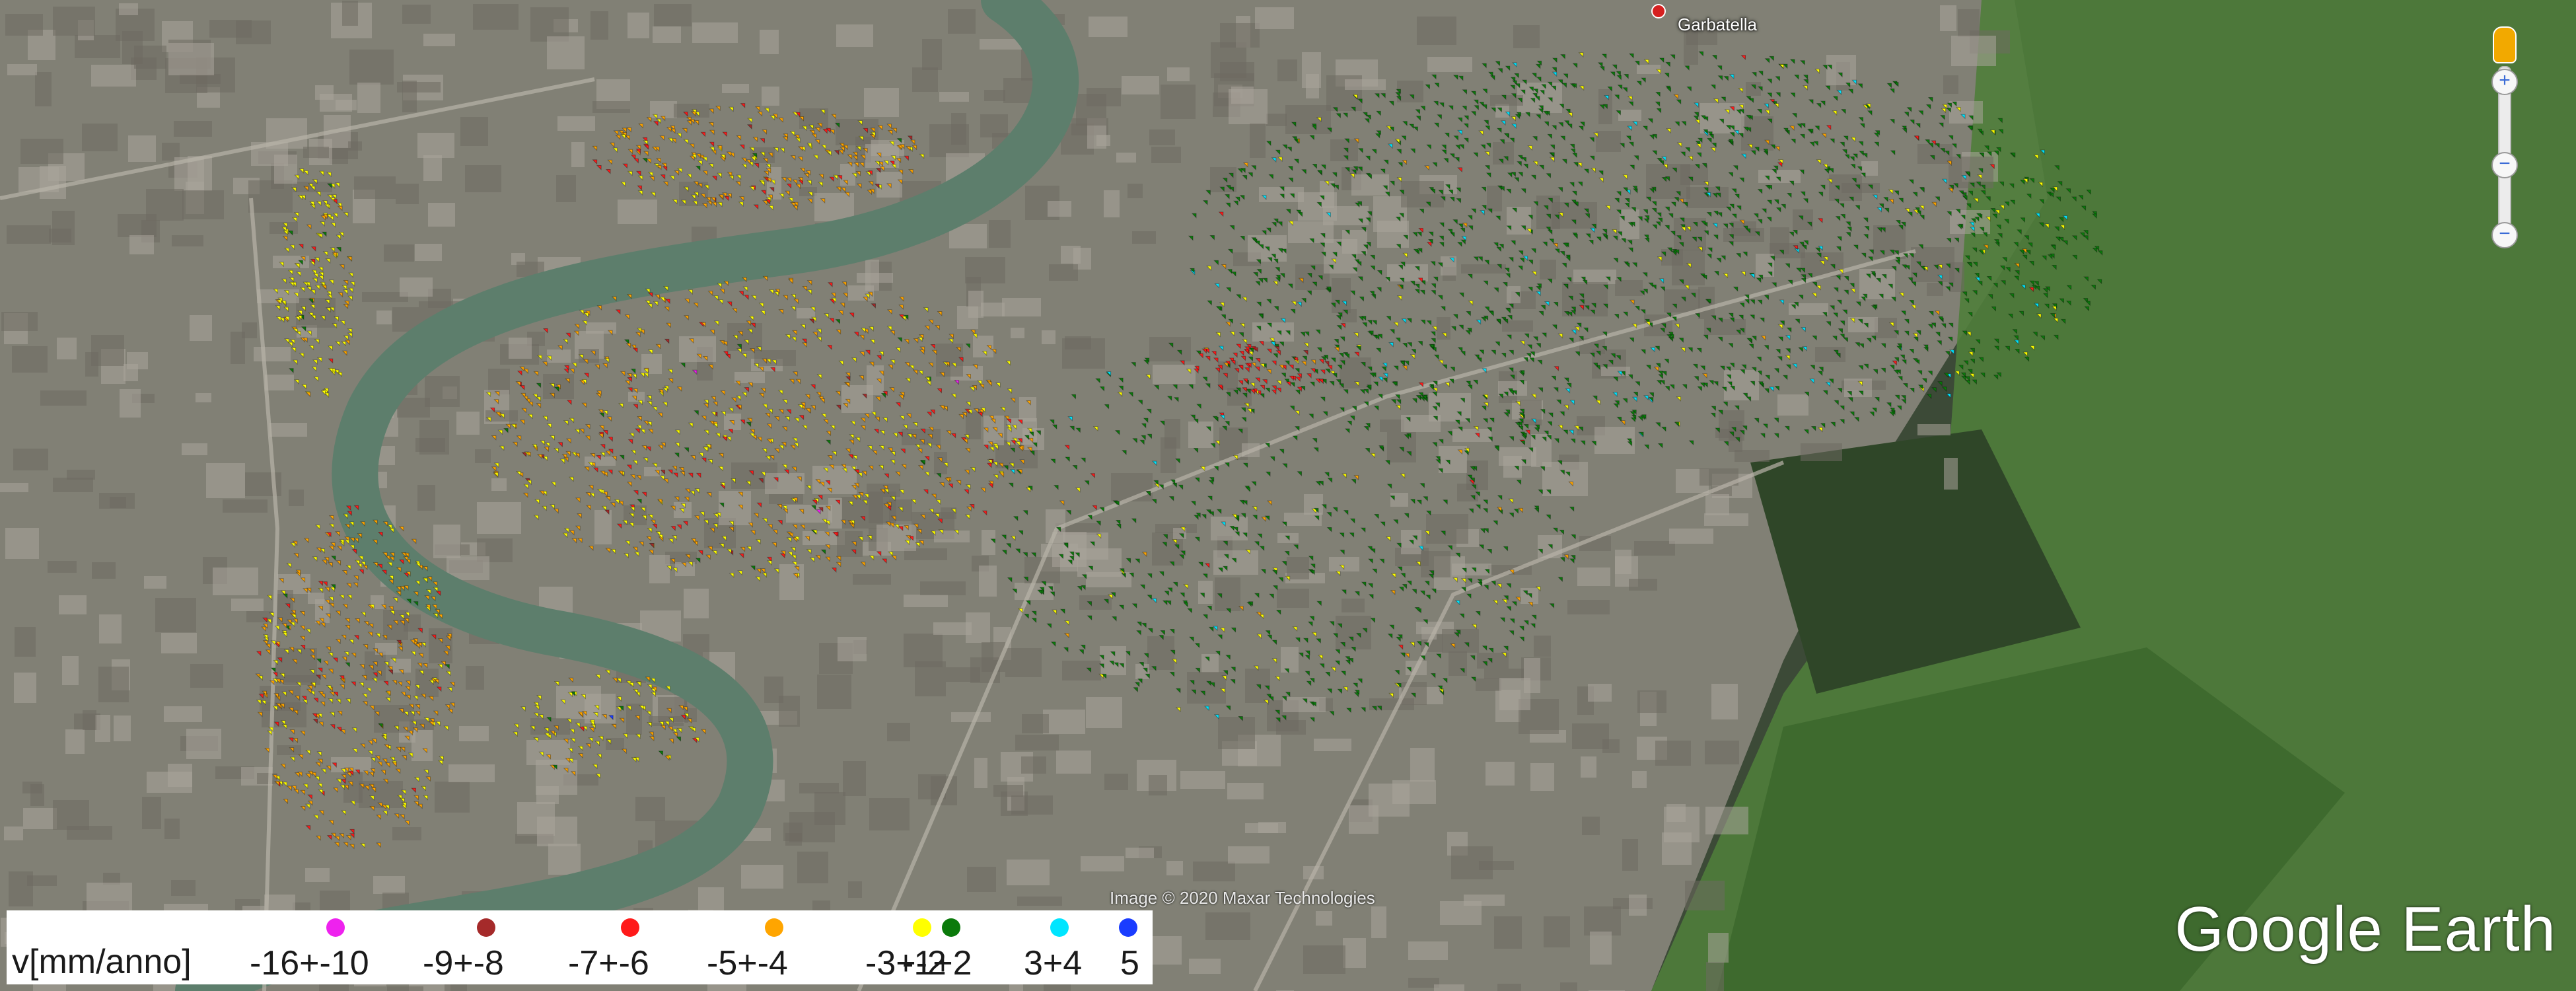 This screenshot has height=991, width=2576. I want to click on zoom-in-button: +, so click(2504, 82).